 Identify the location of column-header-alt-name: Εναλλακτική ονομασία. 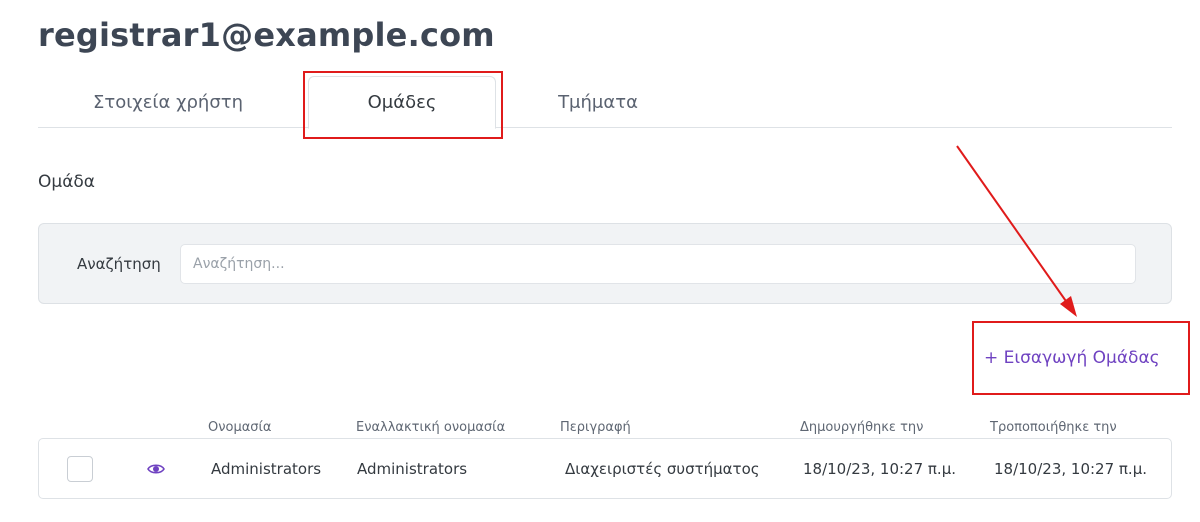
(430, 427).